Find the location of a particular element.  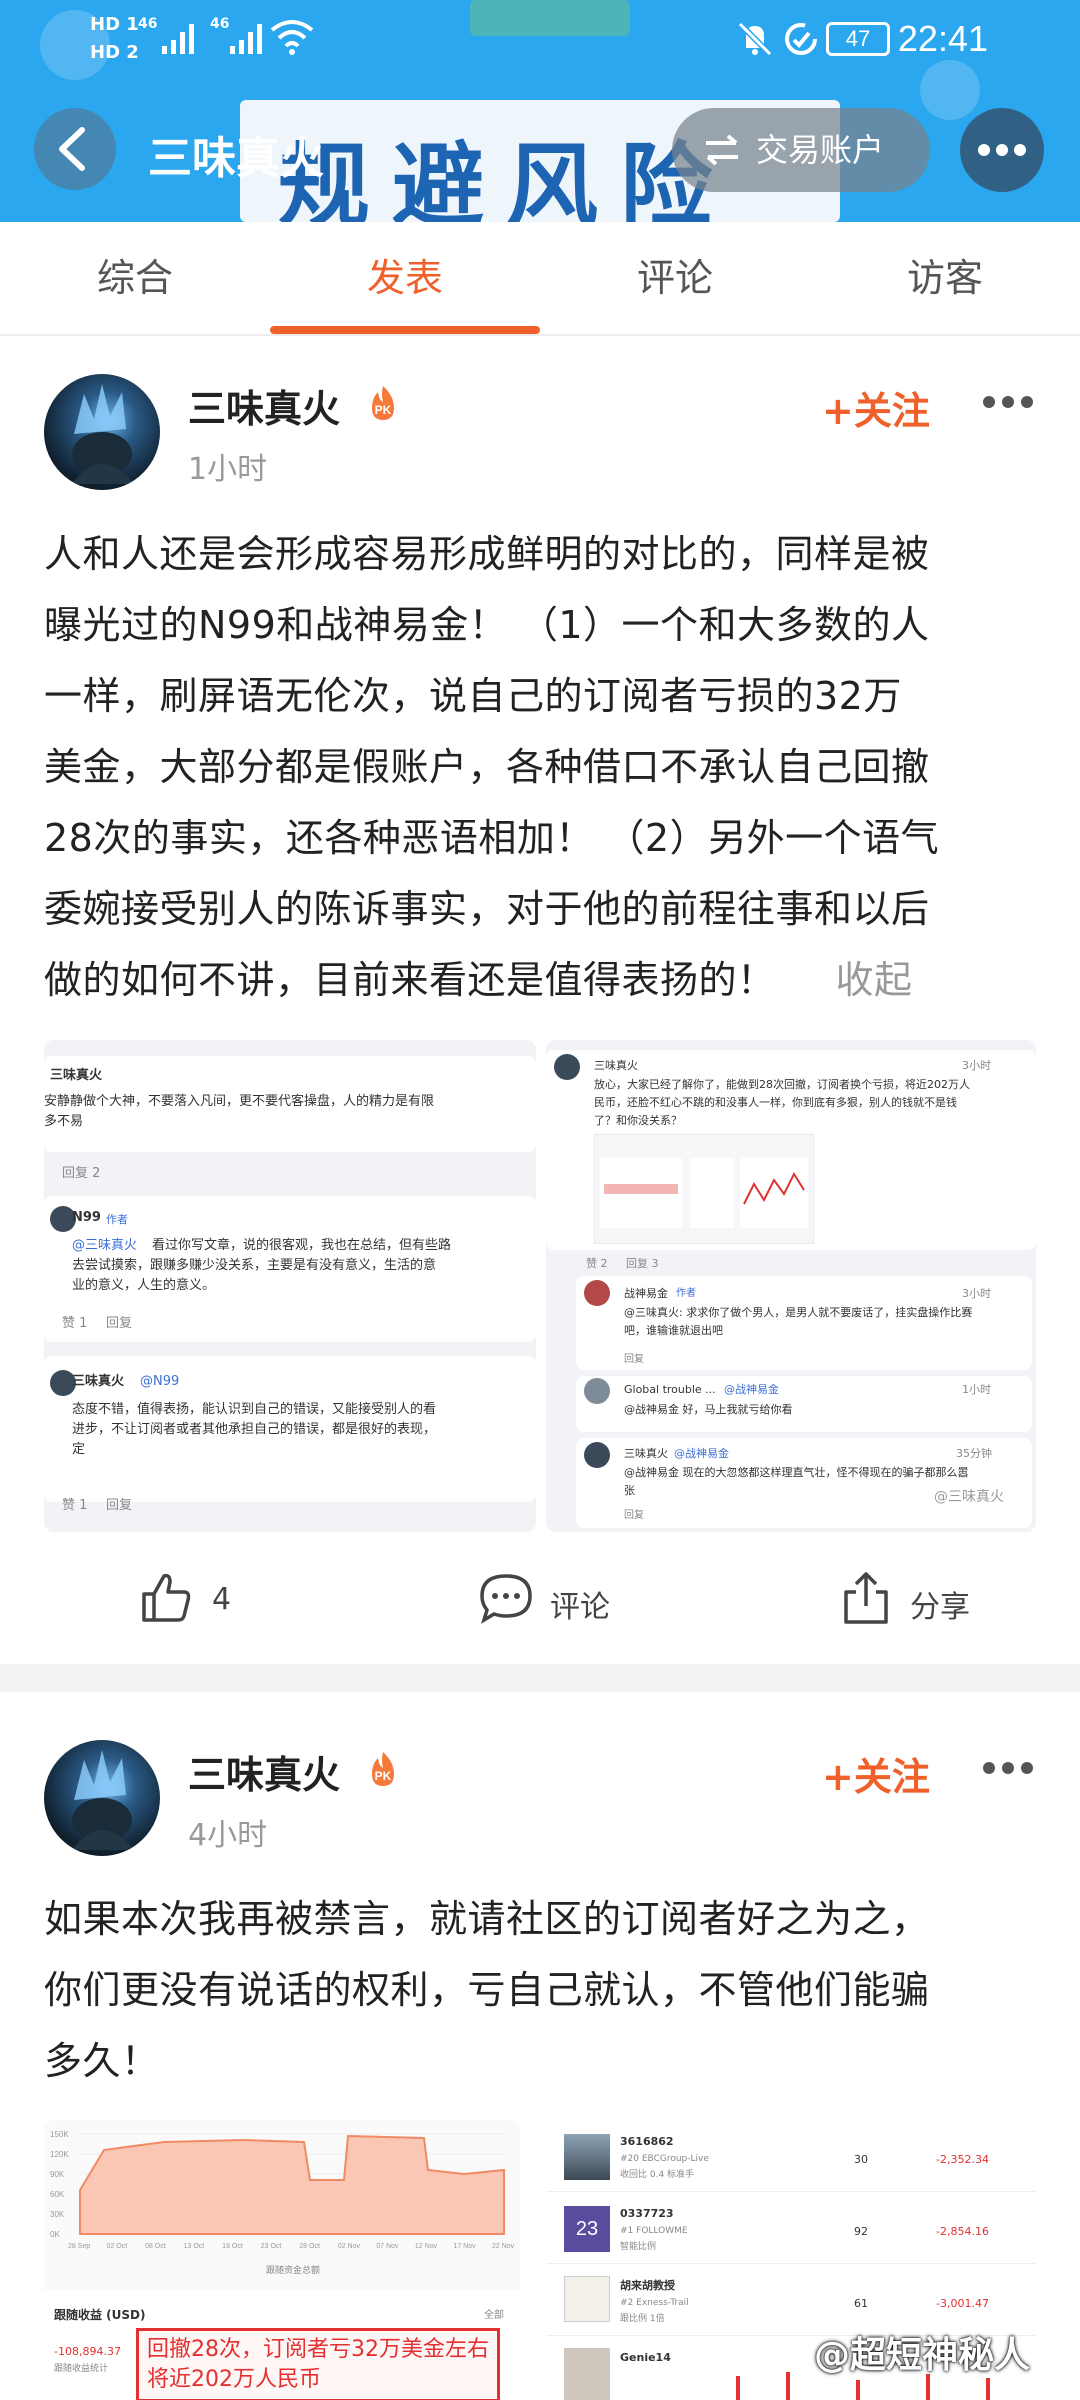

comment-text: 看过你写文章，说的很客观，我也在总结，但有些路 is located at coordinates (302, 1245).